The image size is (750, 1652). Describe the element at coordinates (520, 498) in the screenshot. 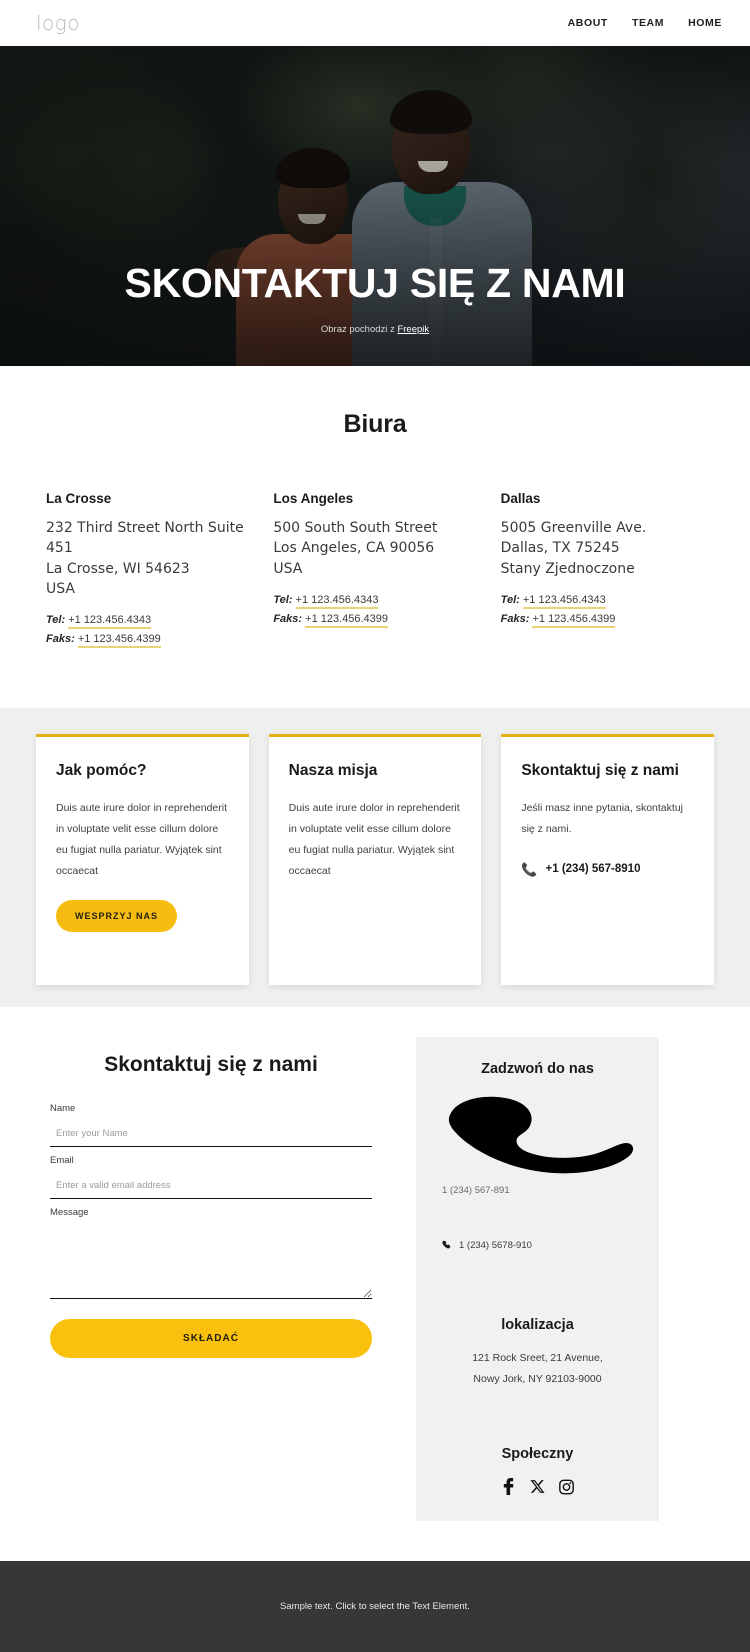

I see `office-city: Dallas` at that location.